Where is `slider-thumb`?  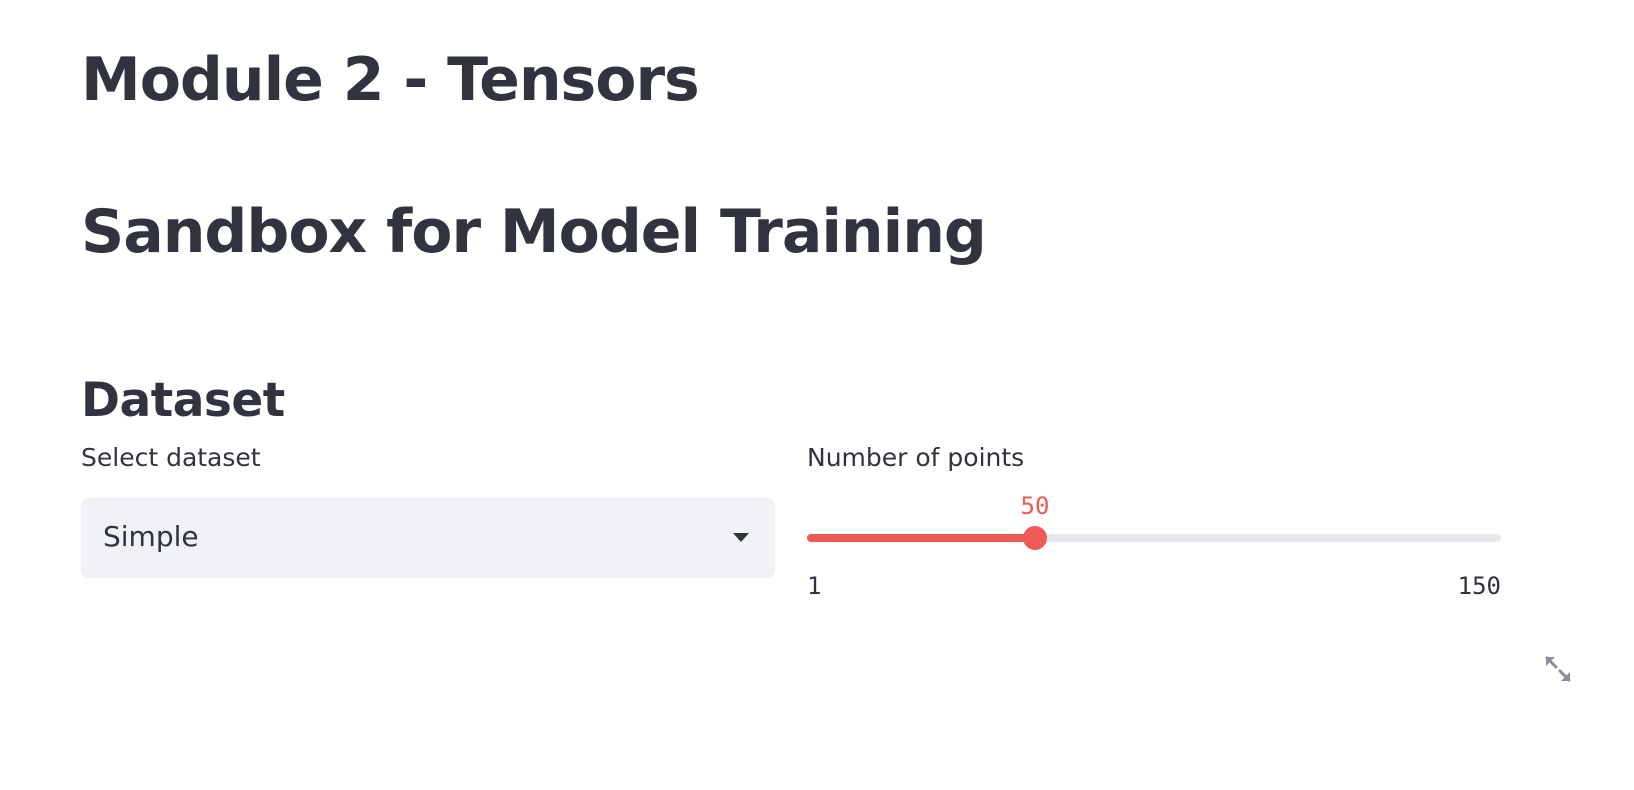 slider-thumb is located at coordinates (1035, 538).